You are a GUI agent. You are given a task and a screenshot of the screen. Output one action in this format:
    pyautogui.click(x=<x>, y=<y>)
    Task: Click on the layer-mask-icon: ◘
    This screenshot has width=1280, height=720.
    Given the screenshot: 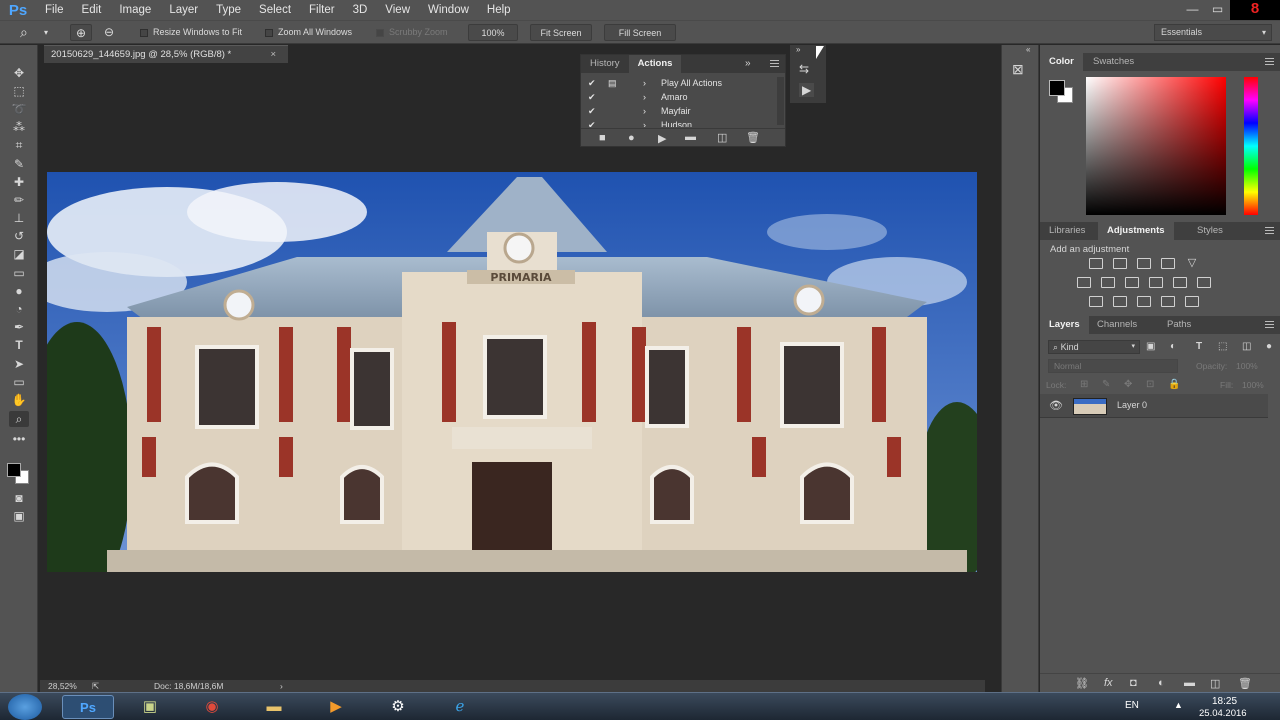 What is the action you would take?
    pyautogui.click(x=1133, y=683)
    